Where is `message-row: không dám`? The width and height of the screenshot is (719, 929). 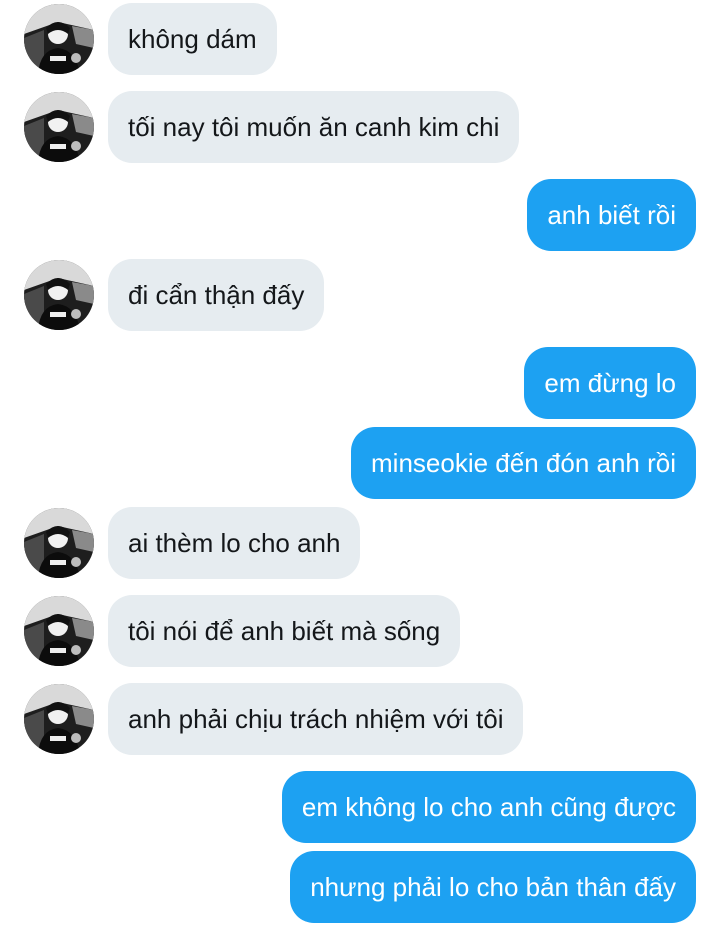 message-row: không dám is located at coordinates (359, 39).